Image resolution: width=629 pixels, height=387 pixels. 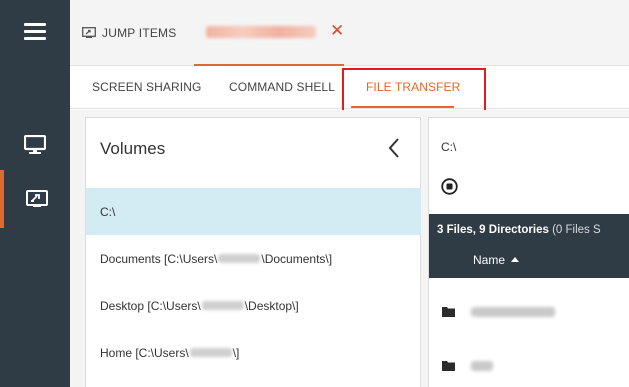 I want to click on current-path: C:\, so click(x=449, y=147).